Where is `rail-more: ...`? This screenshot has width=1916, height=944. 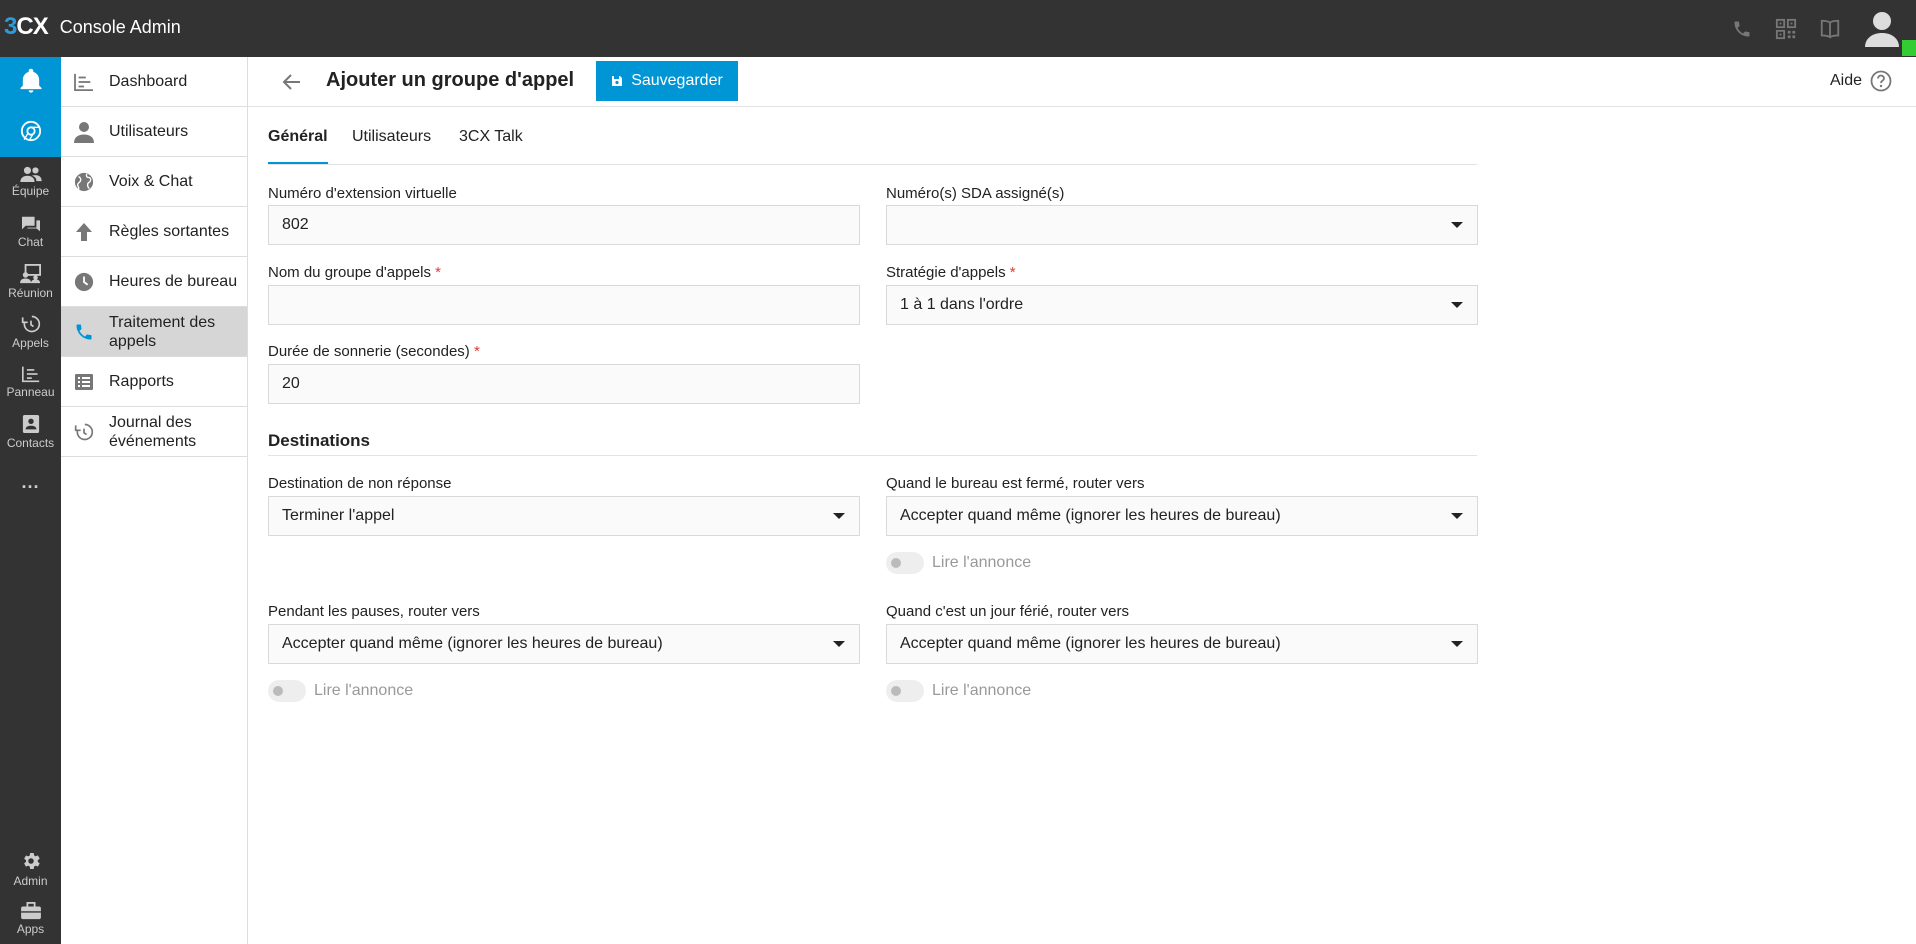 rail-more: ... is located at coordinates (30, 482).